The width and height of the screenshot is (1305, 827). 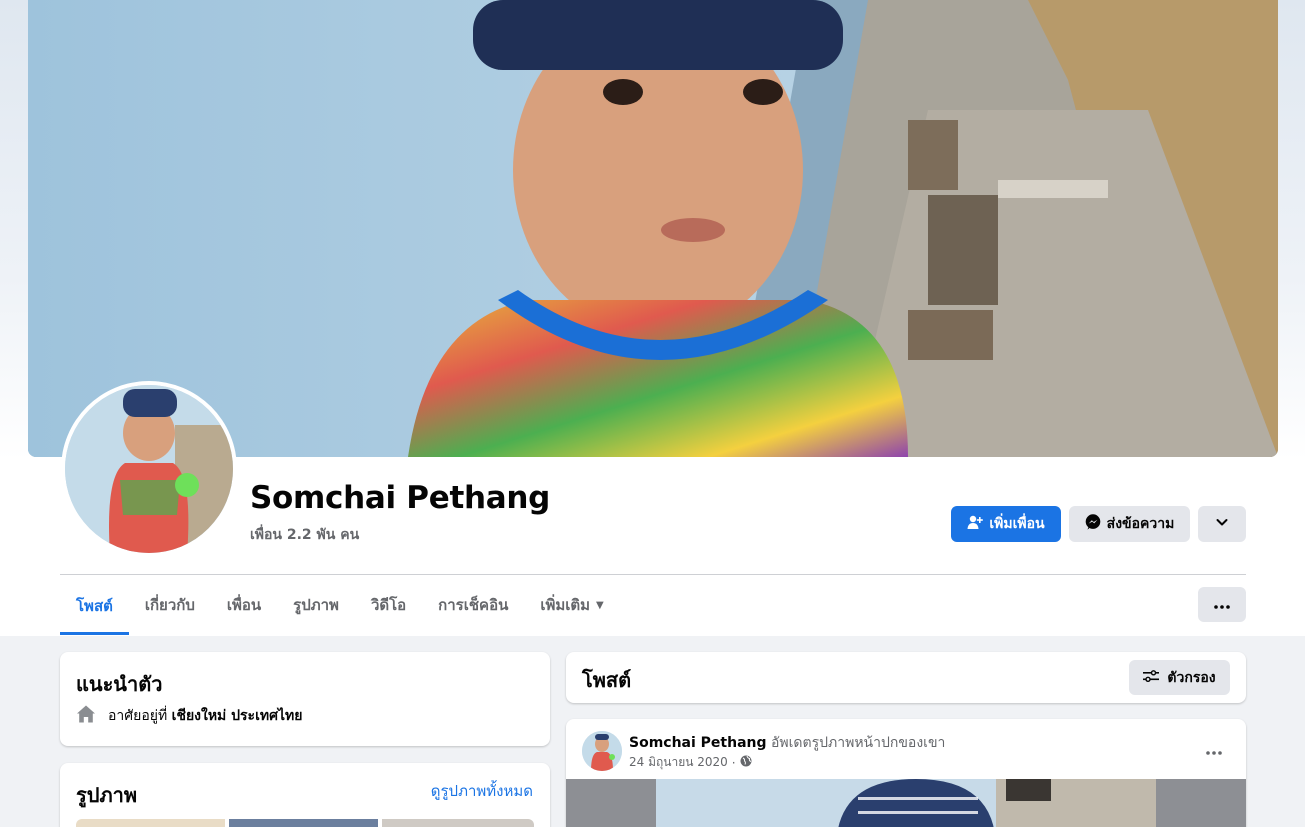 What do you see at coordinates (975, 524) in the screenshot?
I see `add-person-icon` at bounding box center [975, 524].